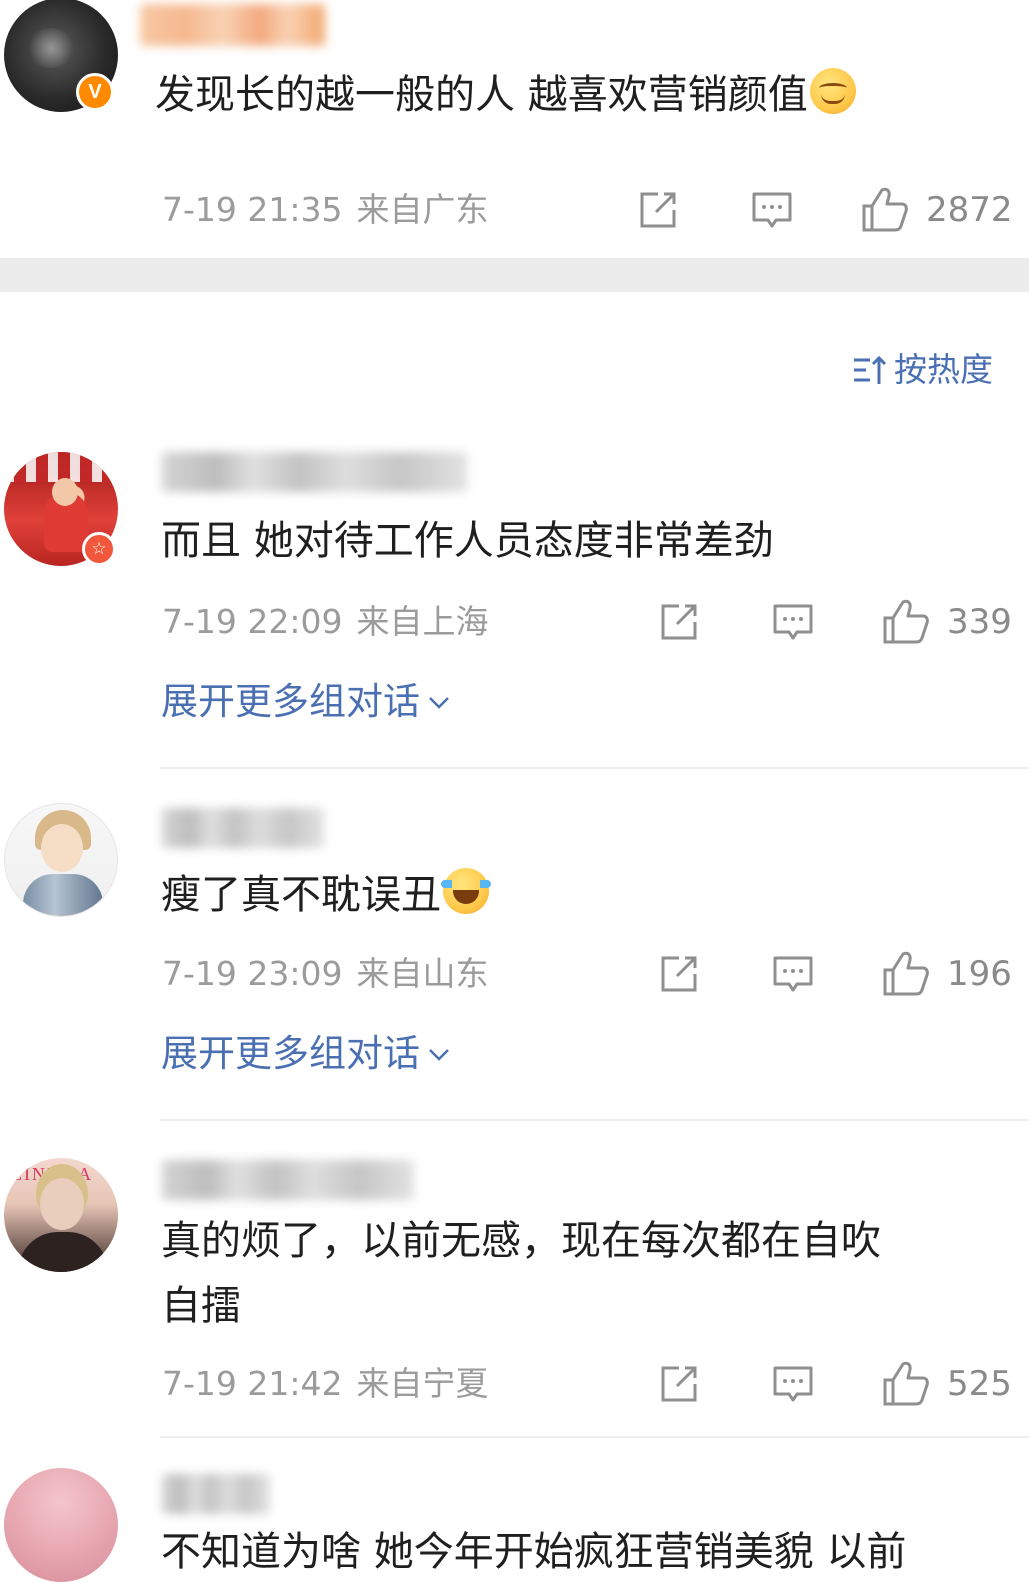 This screenshot has height=1582, width=1029. Describe the element at coordinates (466, 891) in the screenshot. I see `laugh-cry-emoji-icon` at that location.